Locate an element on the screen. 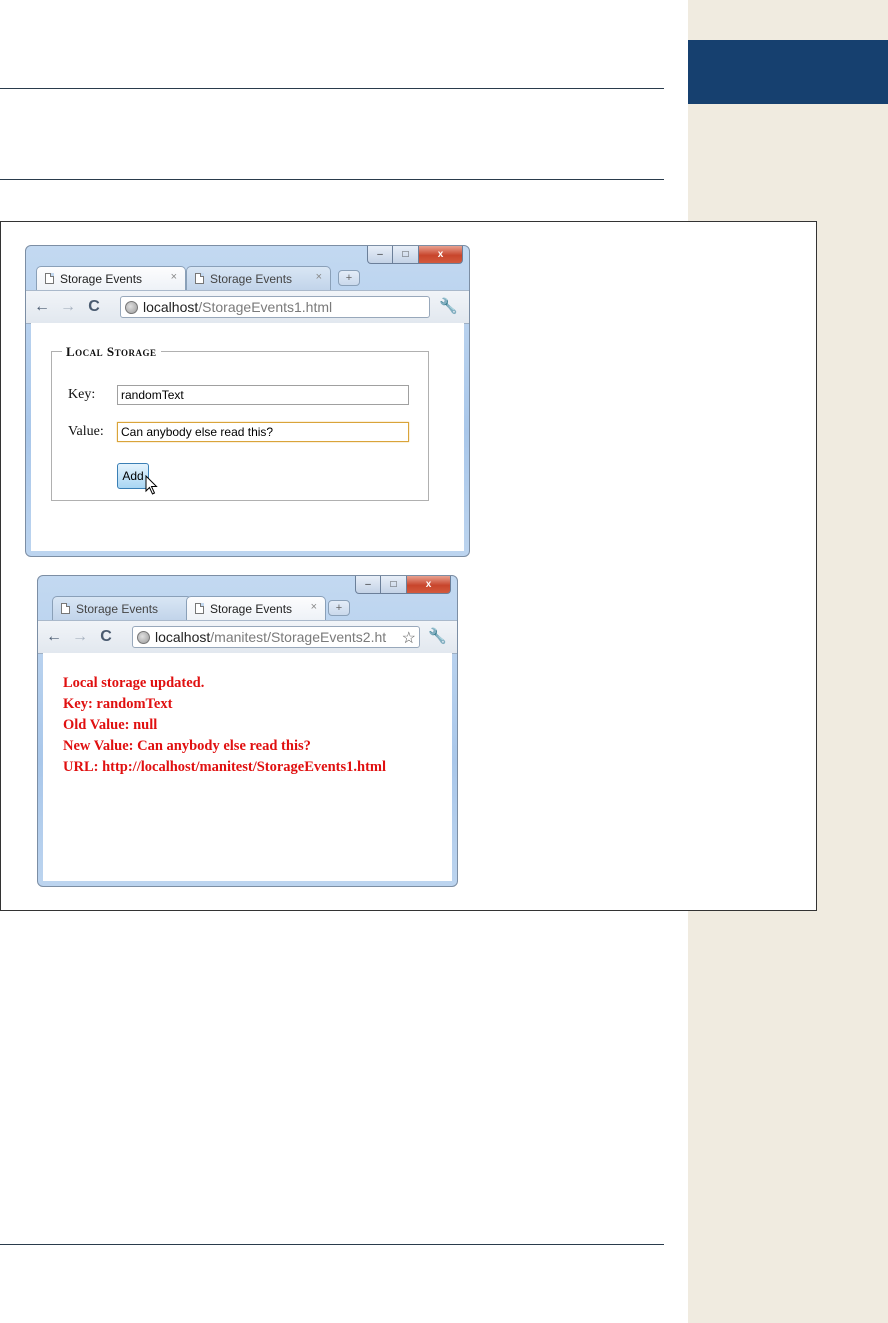 This screenshot has height=1323, width=888. header-rule-bottom is located at coordinates (332, 179).